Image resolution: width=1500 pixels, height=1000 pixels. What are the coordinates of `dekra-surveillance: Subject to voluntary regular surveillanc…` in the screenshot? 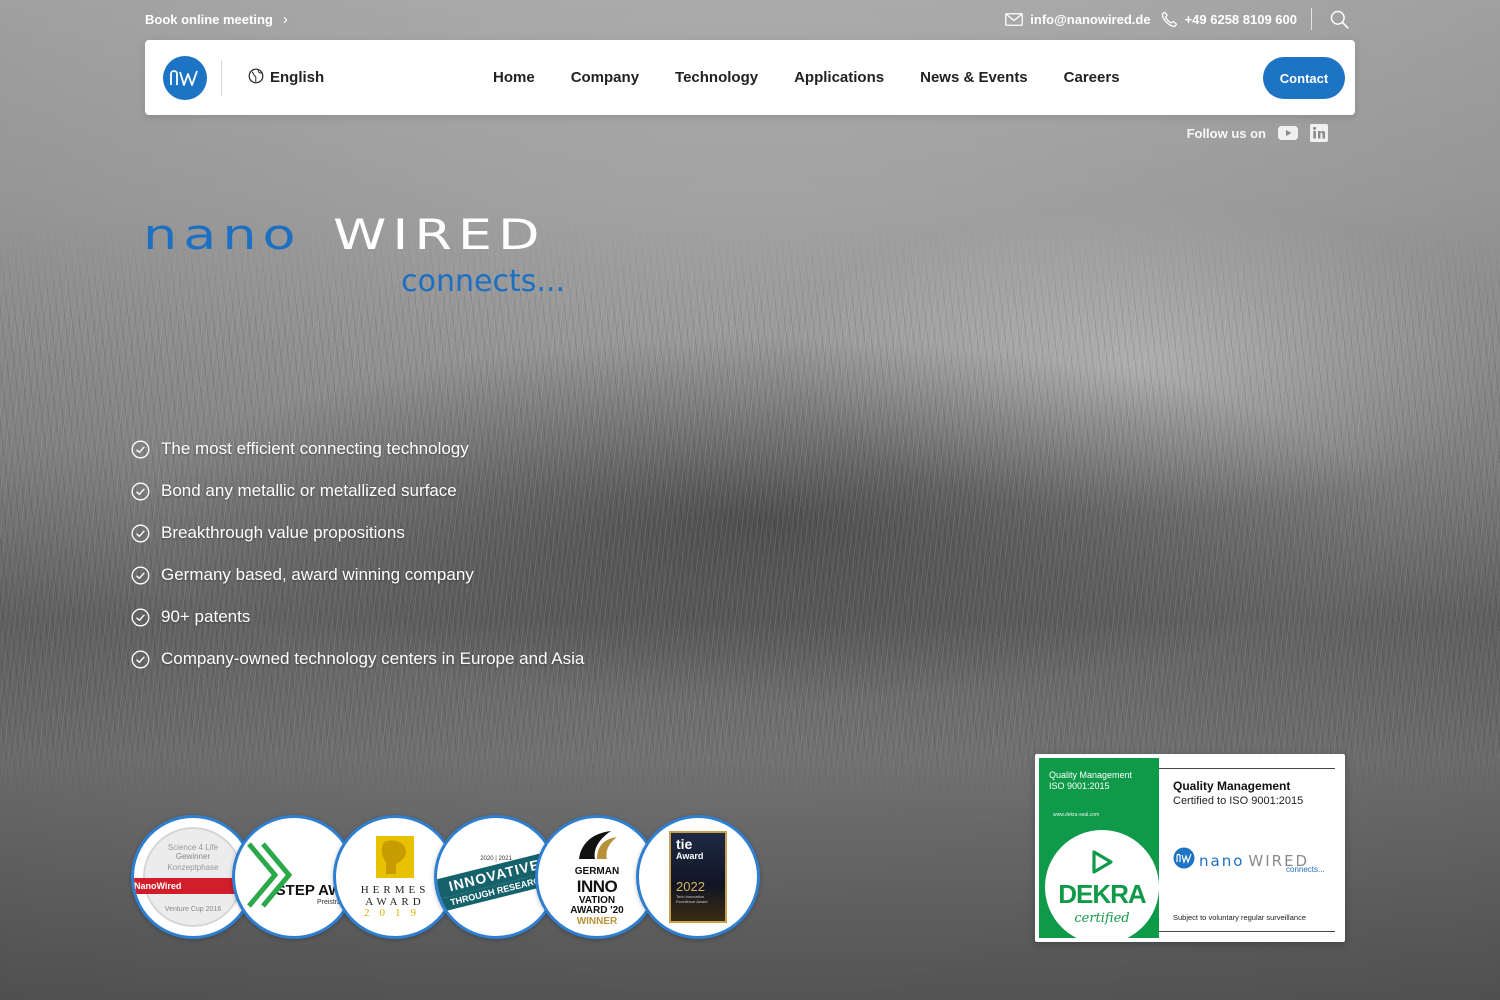 It's located at (1239, 917).